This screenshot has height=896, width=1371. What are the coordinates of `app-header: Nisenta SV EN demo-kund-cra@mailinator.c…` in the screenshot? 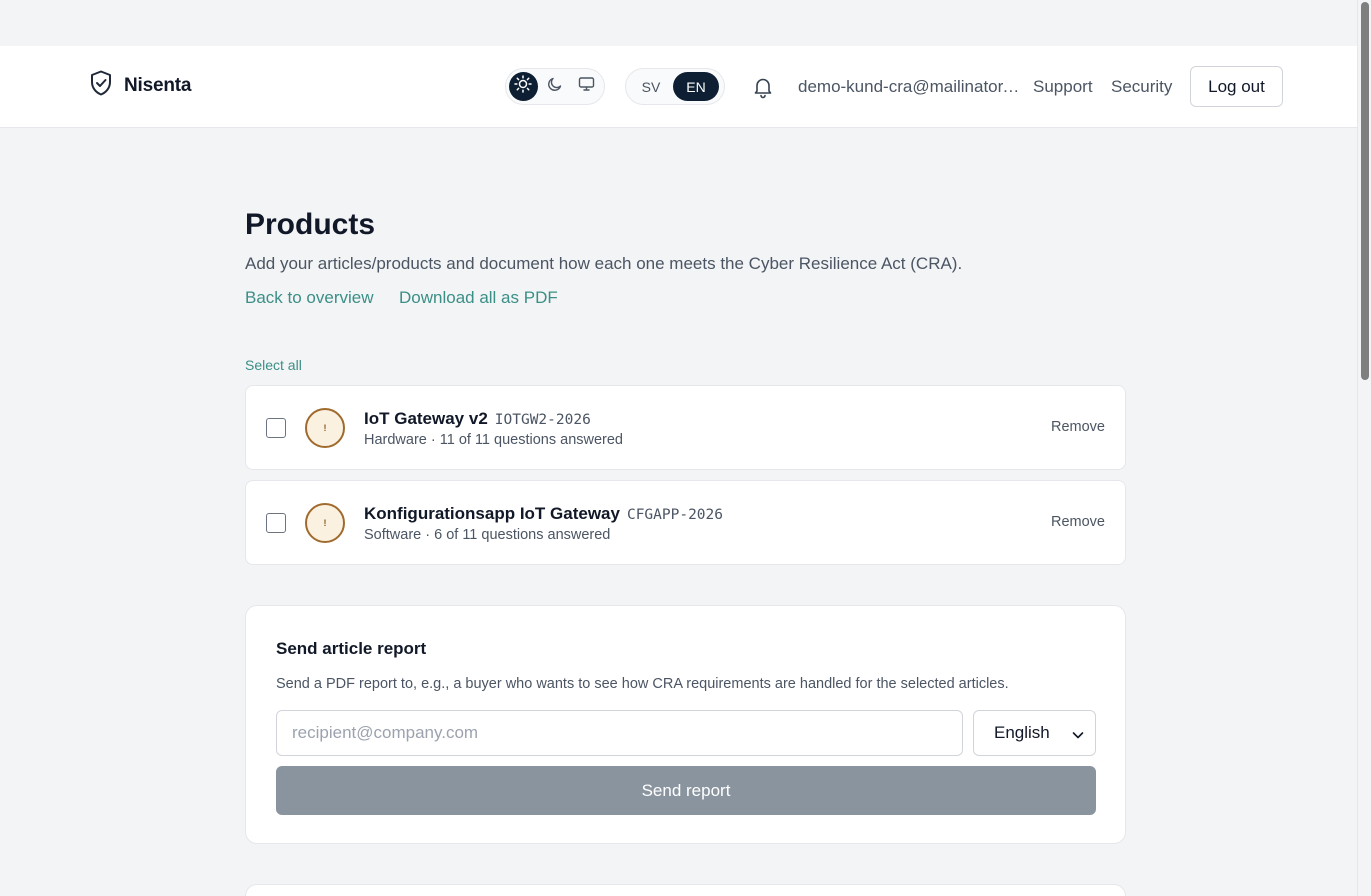 It's located at (678, 87).